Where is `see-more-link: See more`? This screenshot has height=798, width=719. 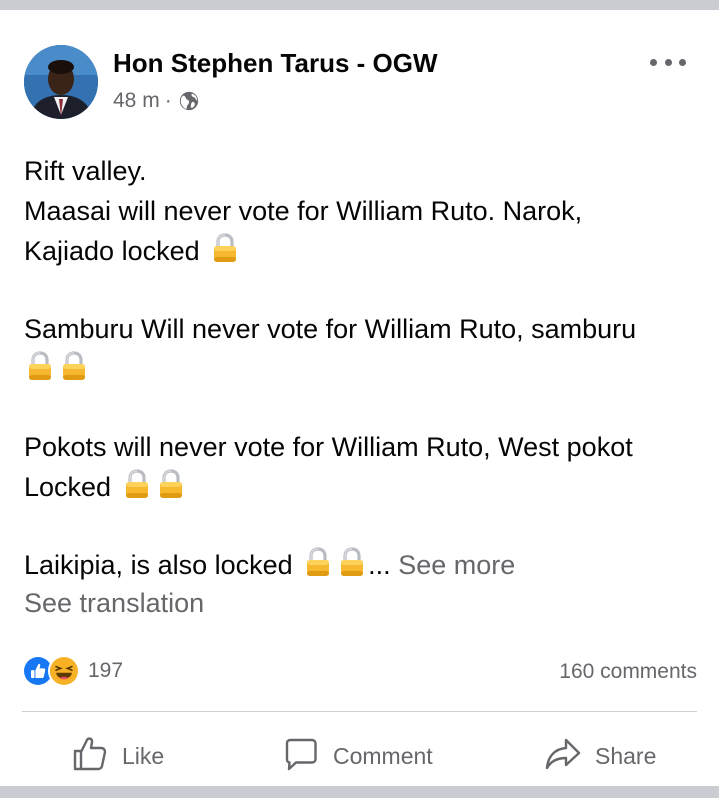
see-more-link: See more is located at coordinates (456, 565).